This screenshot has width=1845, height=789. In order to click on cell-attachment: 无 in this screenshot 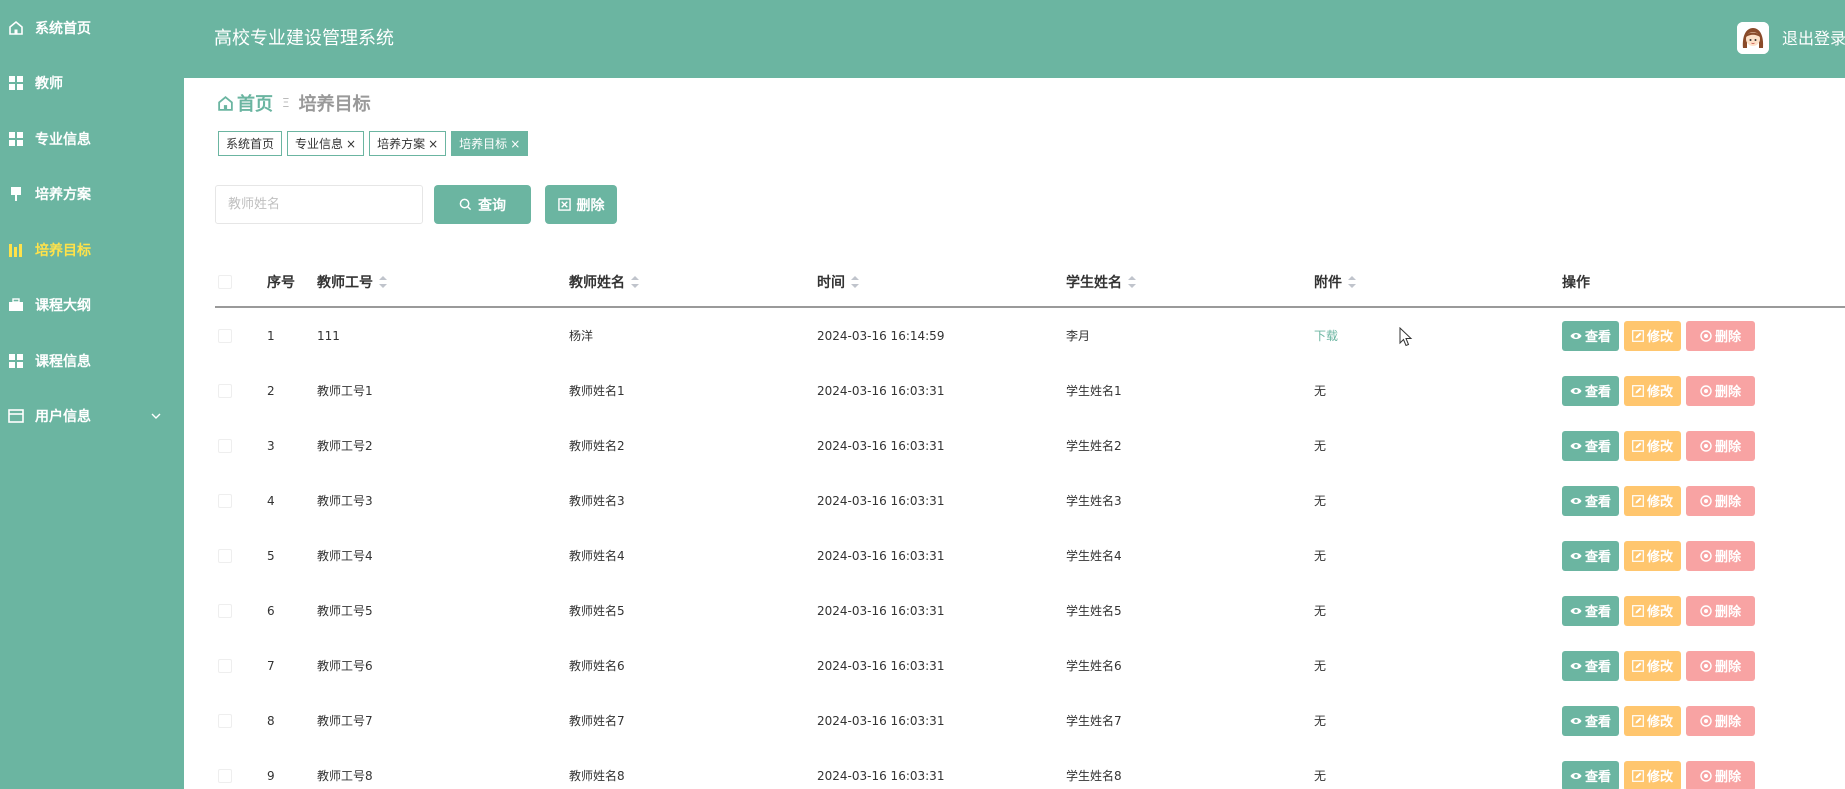, I will do `click(1320, 768)`.